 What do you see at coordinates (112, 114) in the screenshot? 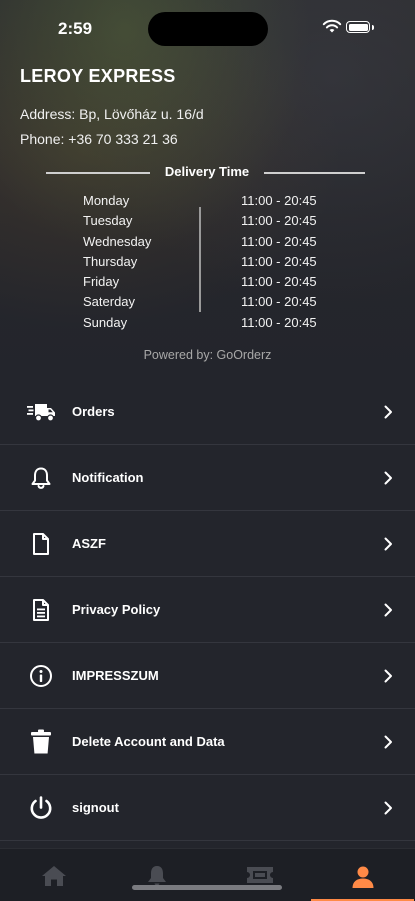
I see `restaurant-address: Address: Bp, Lövőház u. 16/d` at bounding box center [112, 114].